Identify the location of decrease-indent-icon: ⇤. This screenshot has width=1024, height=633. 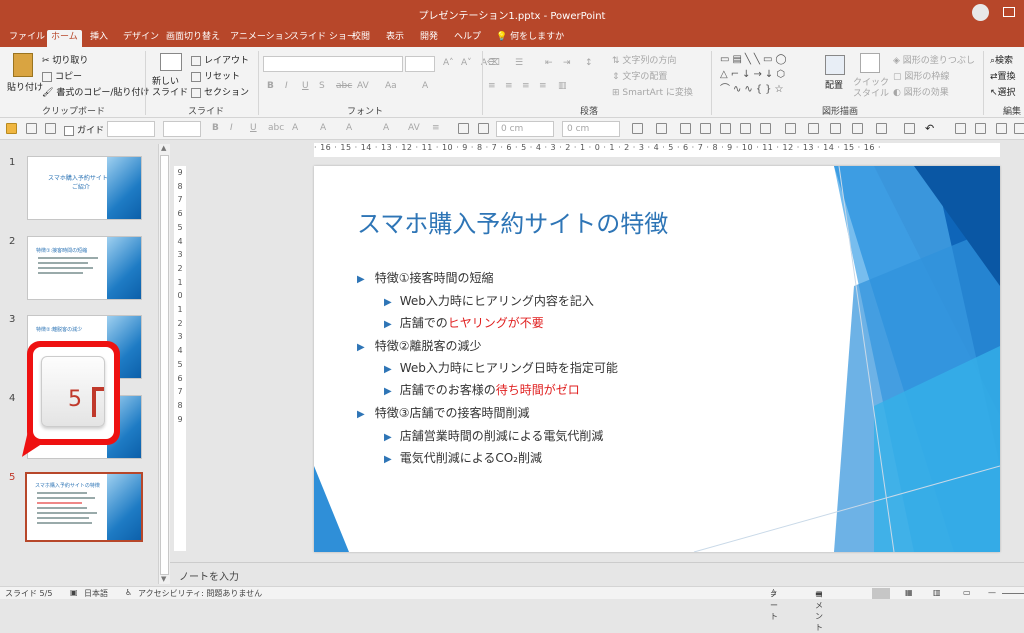
(549, 63).